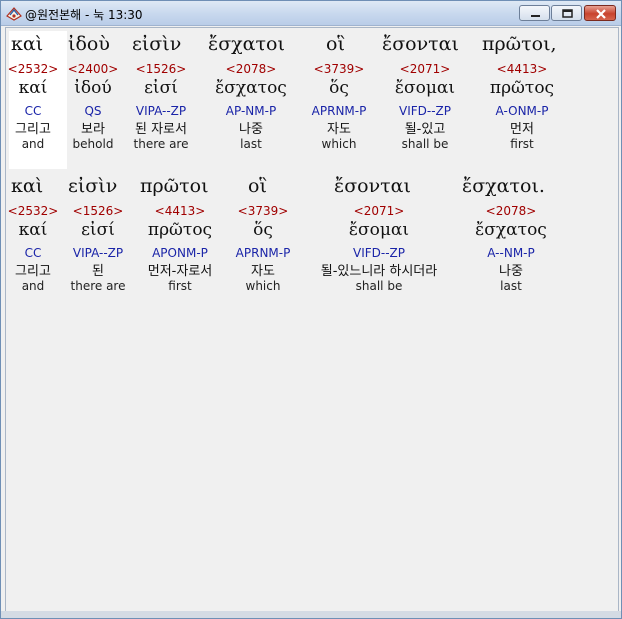 This screenshot has height=619, width=622. I want to click on korean-gloss: 된 자로서, so click(161, 129).